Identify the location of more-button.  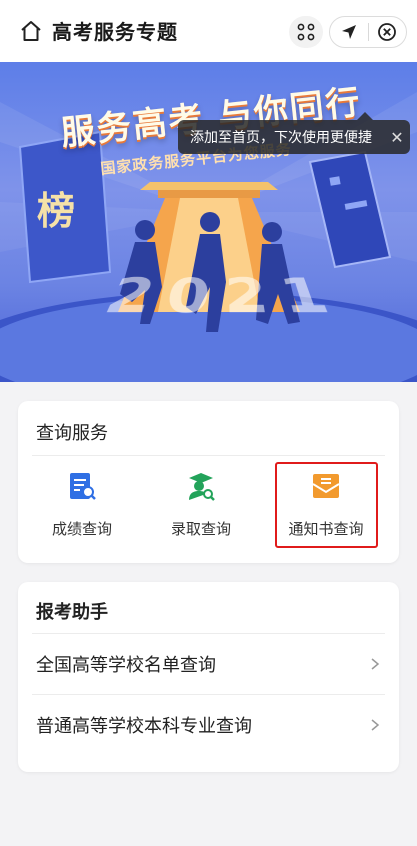
(306, 32).